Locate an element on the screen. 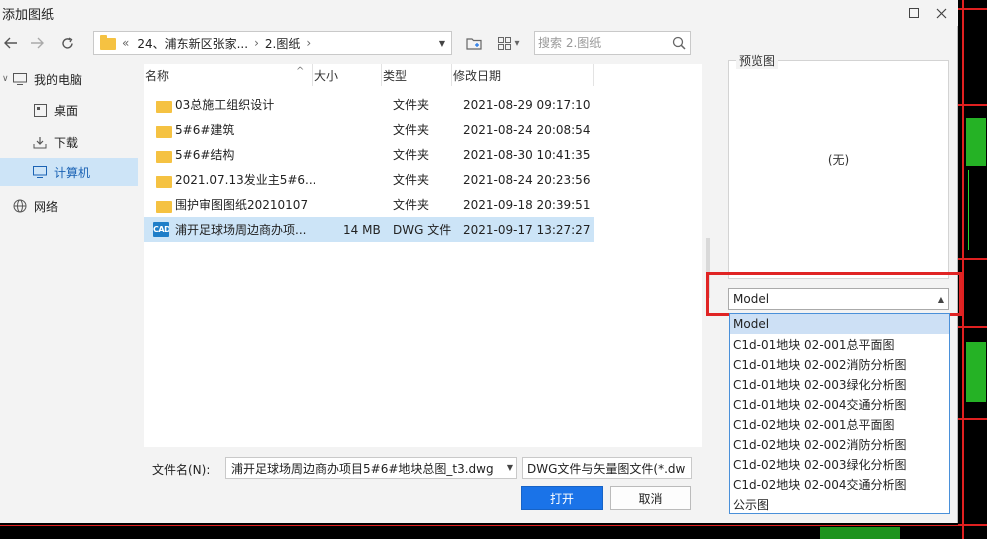 Image resolution: width=987 pixels, height=539 pixels. layout-option: Model is located at coordinates (839, 324).